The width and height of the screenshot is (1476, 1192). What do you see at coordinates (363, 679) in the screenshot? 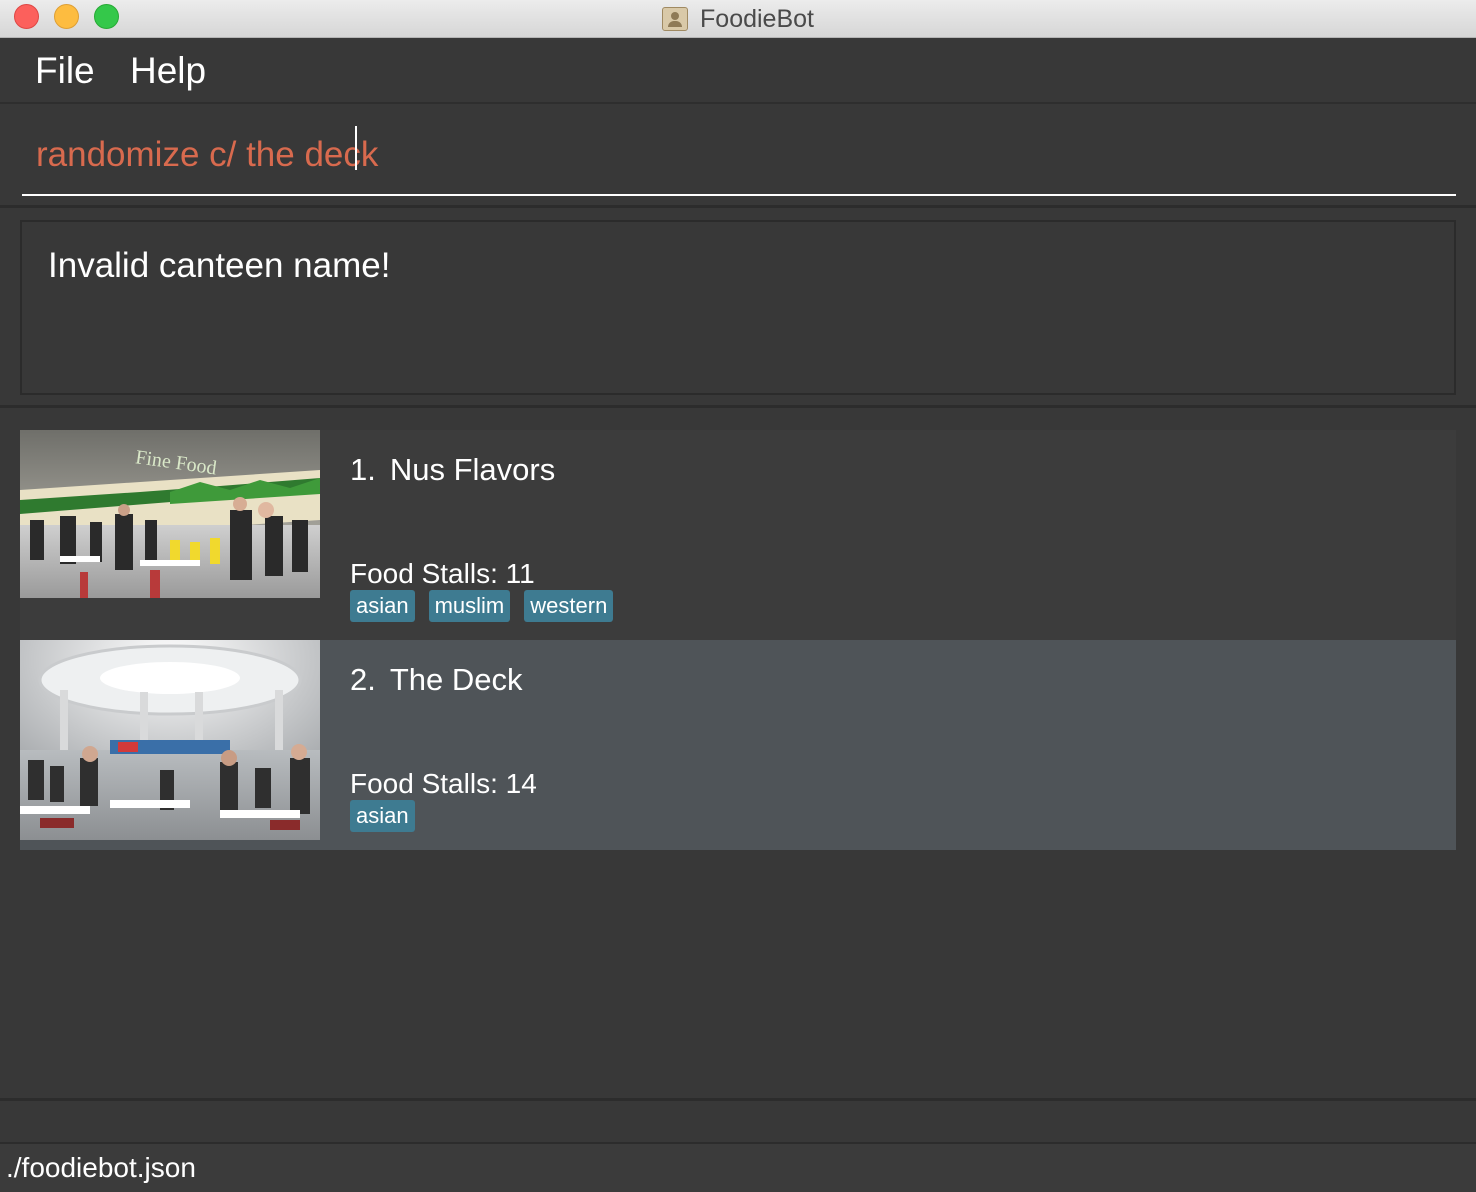
I see `canteen-index: 2.` at bounding box center [363, 679].